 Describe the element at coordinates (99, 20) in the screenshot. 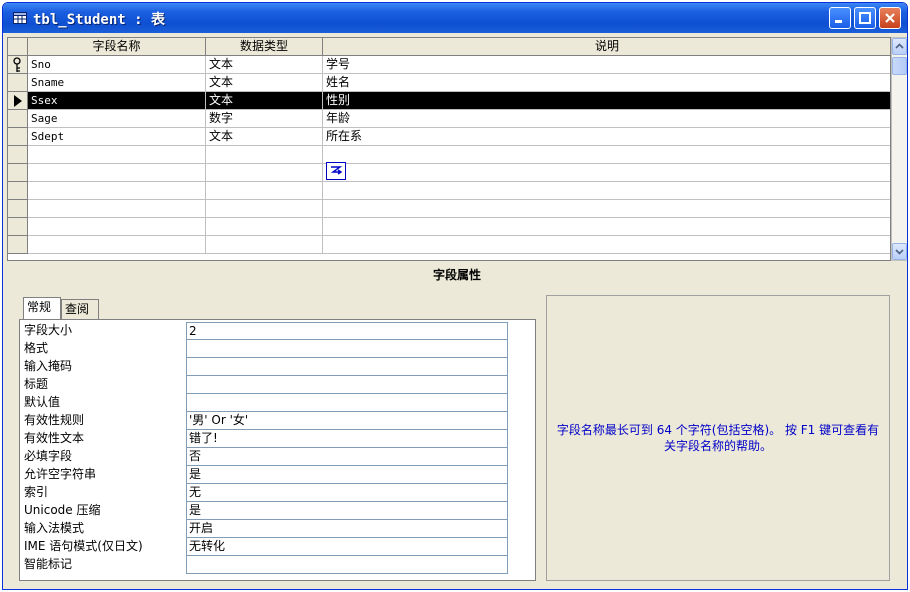

I see `window-title: tbl_Student : 表` at that location.